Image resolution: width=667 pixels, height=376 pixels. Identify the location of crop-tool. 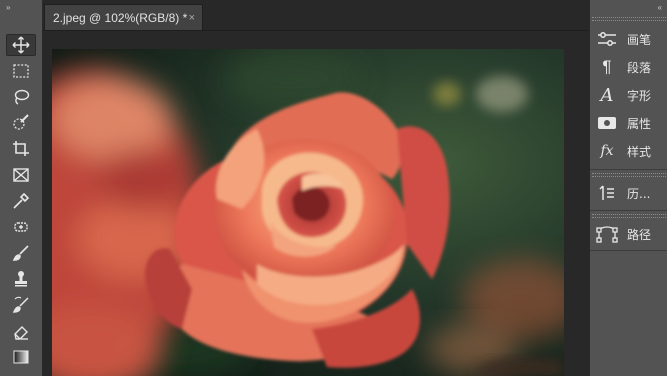
(21, 149).